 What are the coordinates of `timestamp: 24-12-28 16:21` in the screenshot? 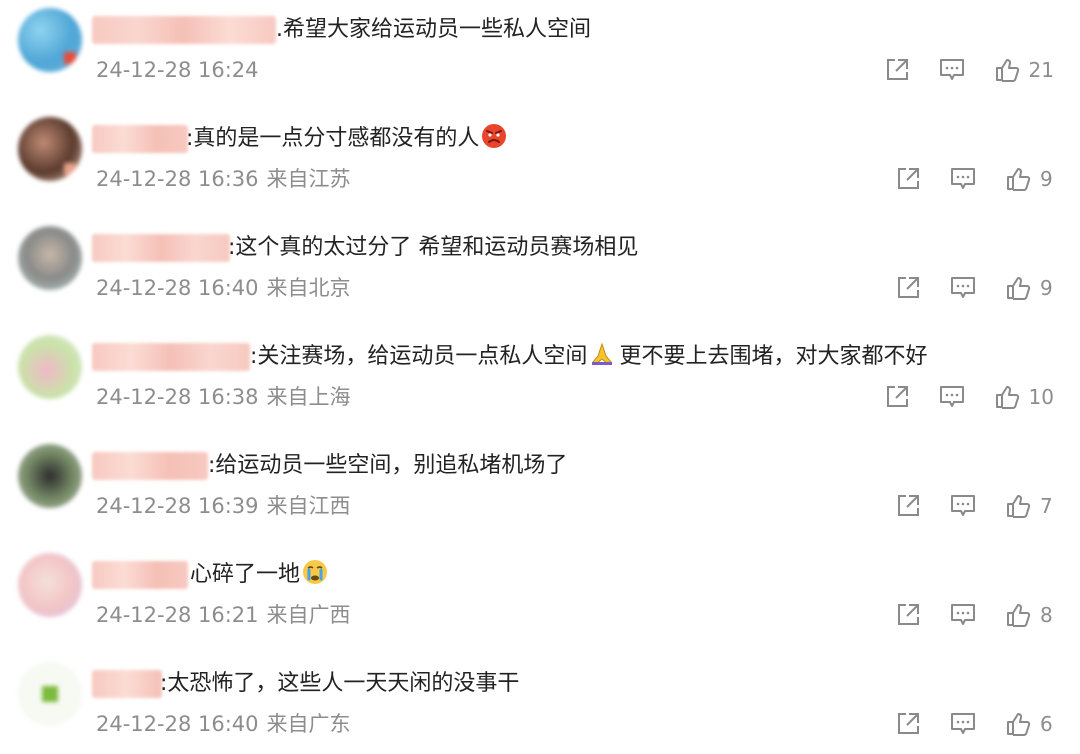 It's located at (177, 615).